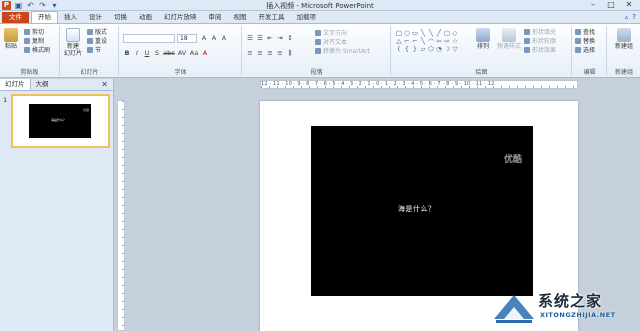 The height and width of the screenshot is (331, 640). I want to click on shape-icon: ╱, so click(439, 33).